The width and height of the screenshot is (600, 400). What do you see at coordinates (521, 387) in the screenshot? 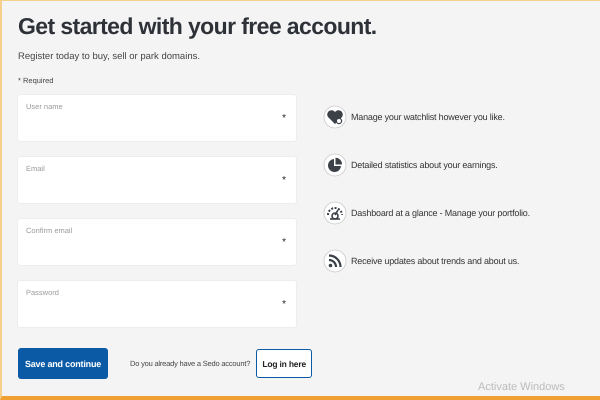
I see `activation-notice: Activate Windows` at bounding box center [521, 387].